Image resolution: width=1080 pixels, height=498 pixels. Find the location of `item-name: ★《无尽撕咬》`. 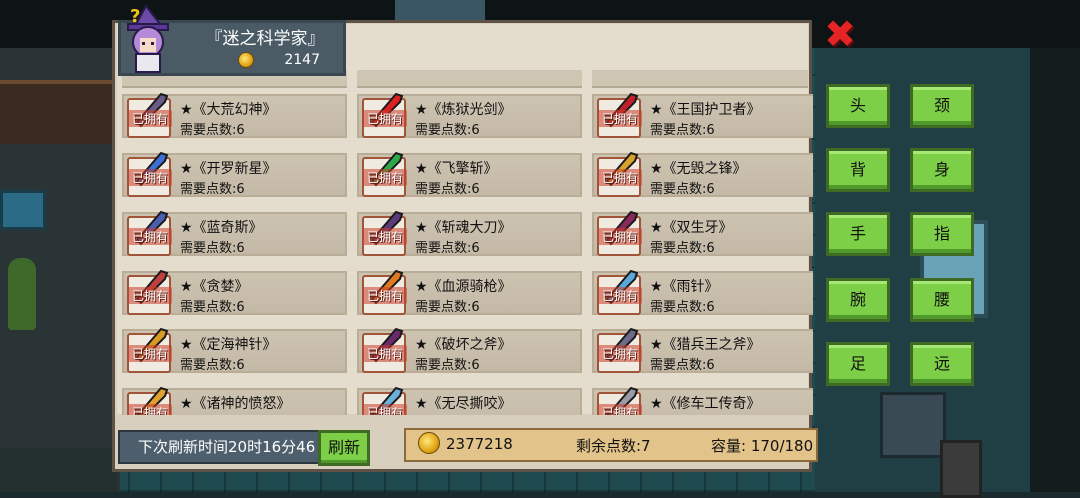

item-name: ★《无尽撕咬》 is located at coordinates (463, 404).